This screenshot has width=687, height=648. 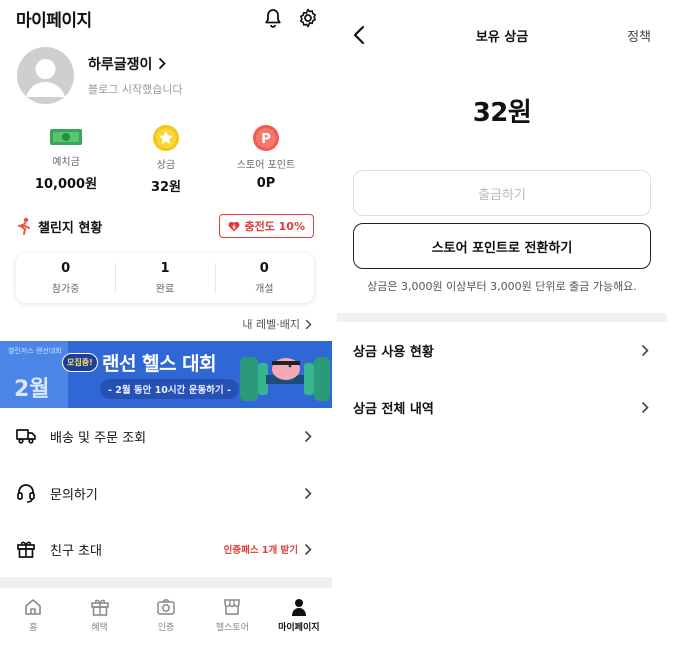 I want to click on runner-icon, so click(x=24, y=226).